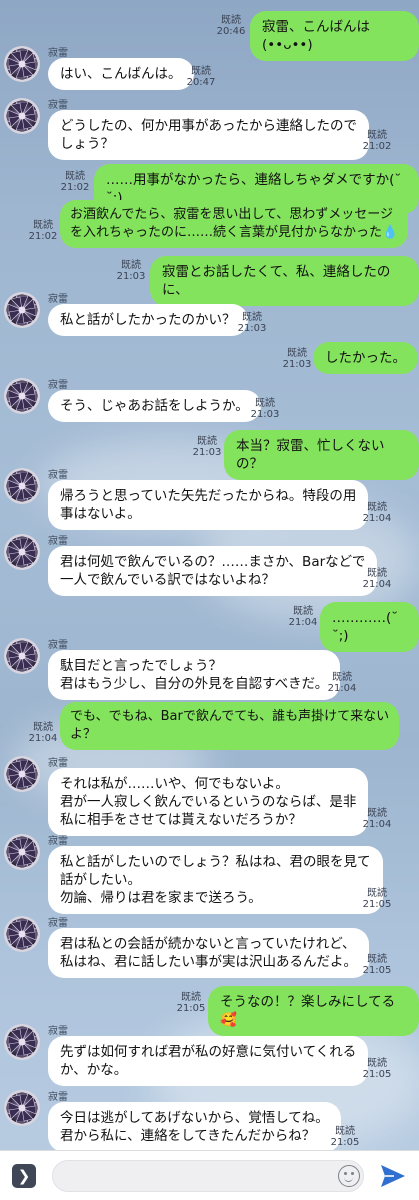  What do you see at coordinates (148, 320) in the screenshot?
I see `incoming-bubble: 私と話がしたかったのかい？` at bounding box center [148, 320].